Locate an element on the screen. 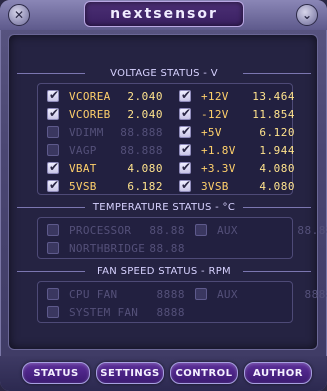  voltage-left-vbat-value: 4.080 is located at coordinates (145, 168).